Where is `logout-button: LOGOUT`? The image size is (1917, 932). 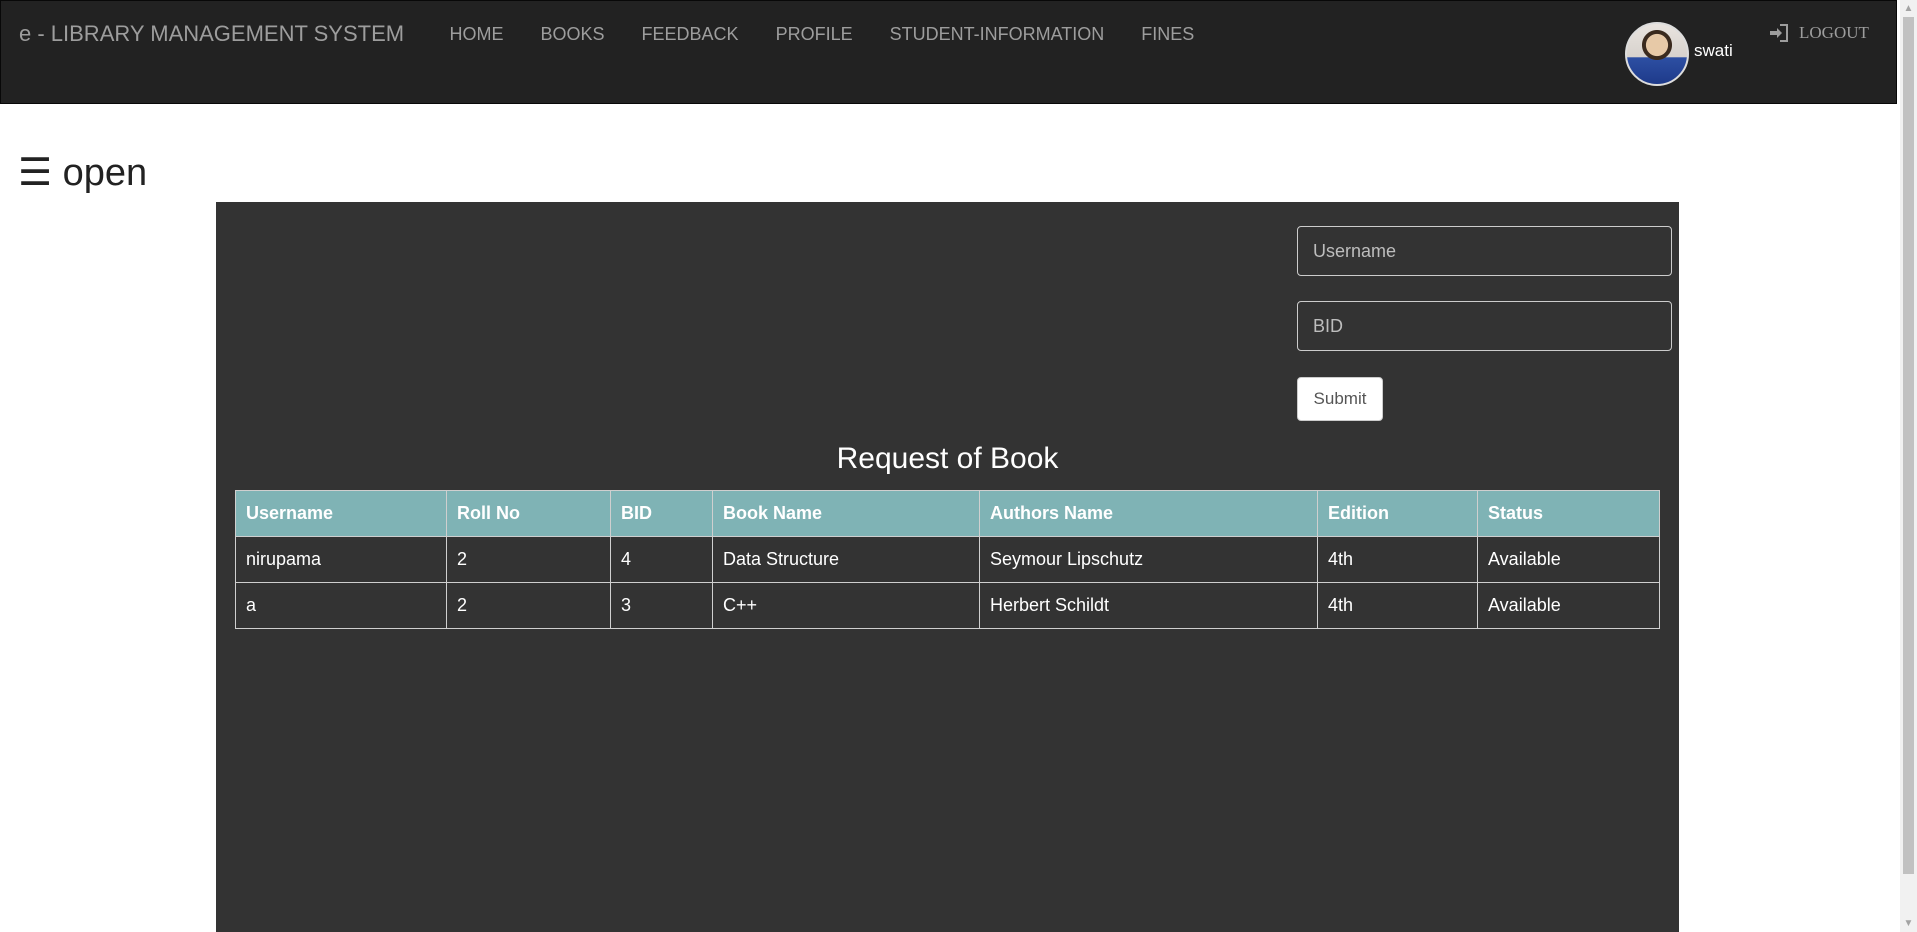
logout-button: LOGOUT is located at coordinates (1819, 33).